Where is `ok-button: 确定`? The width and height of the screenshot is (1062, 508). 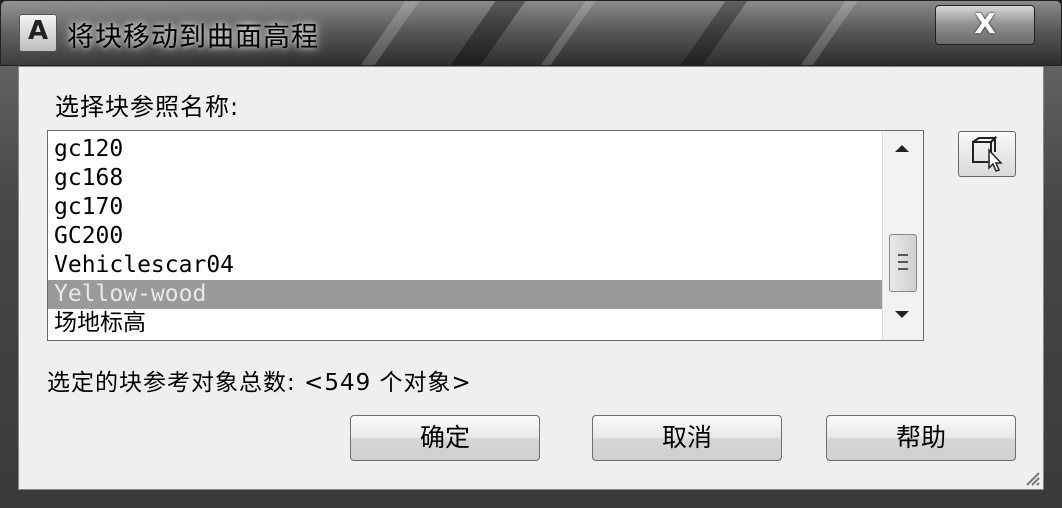 ok-button: 确定 is located at coordinates (445, 438).